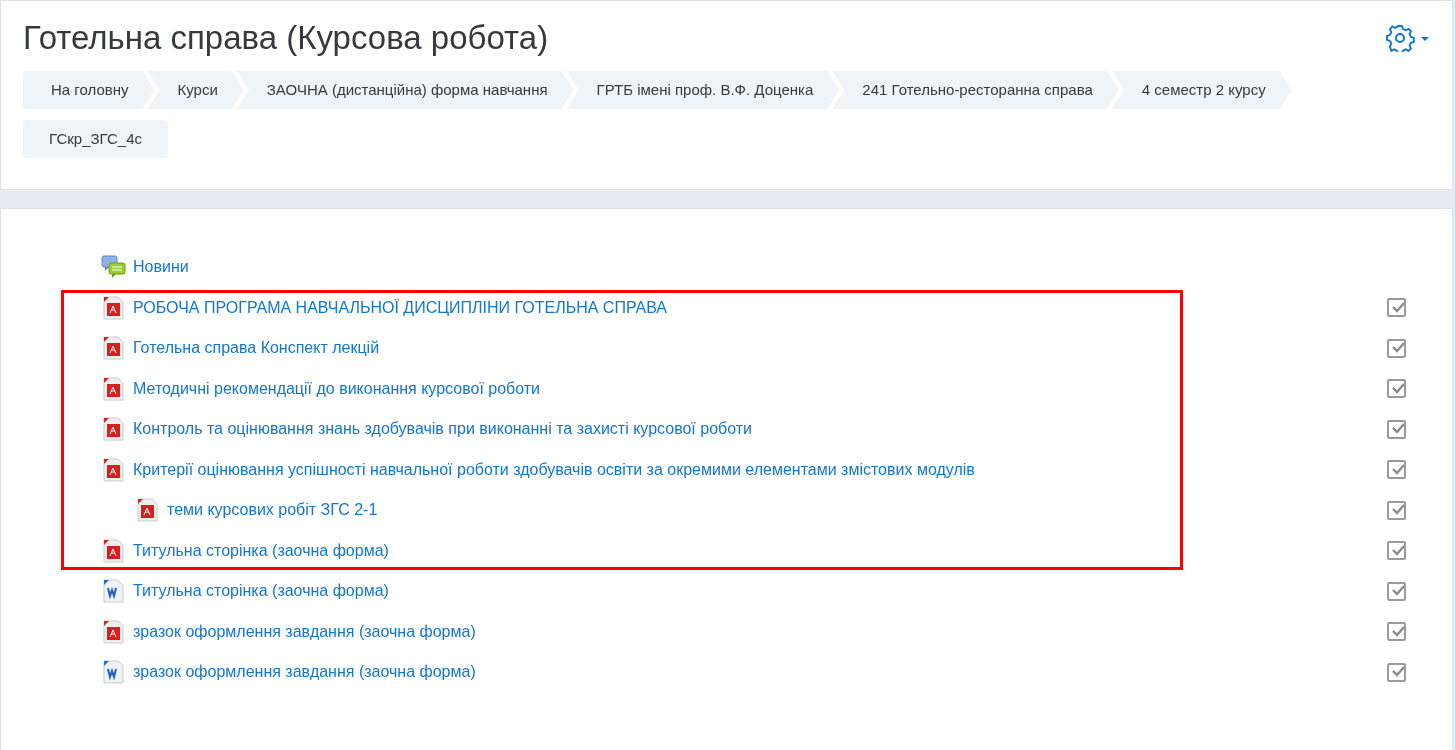 The height and width of the screenshot is (750, 1455). I want to click on activity-link: Новини, so click(161, 267).